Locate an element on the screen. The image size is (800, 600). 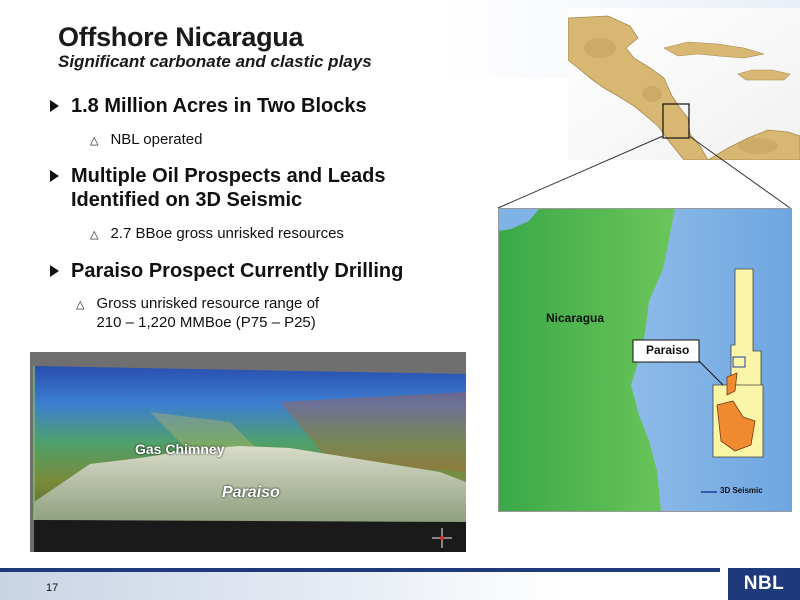
paraiso-seismic-label: Paraiso is located at coordinates (251, 492).